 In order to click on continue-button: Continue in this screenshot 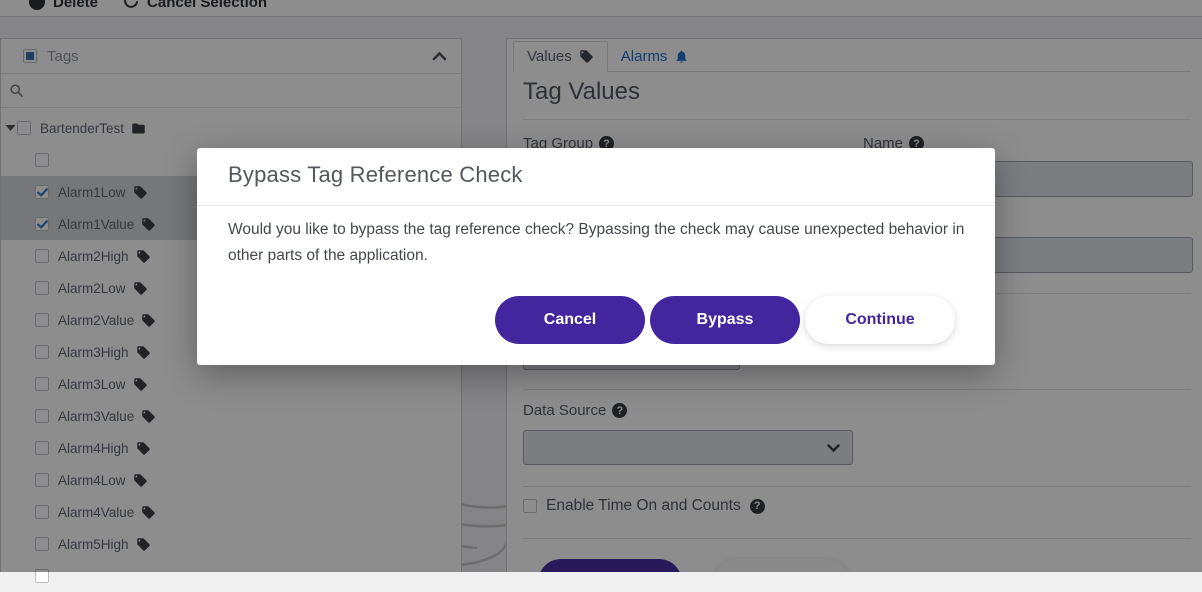, I will do `click(880, 320)`.